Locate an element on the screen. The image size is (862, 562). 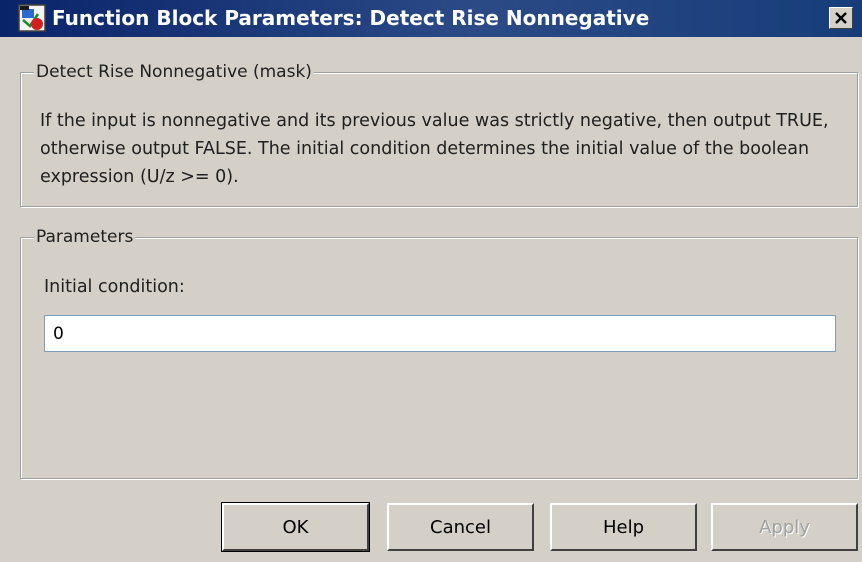
simulink-block-icon is located at coordinates (32, 18).